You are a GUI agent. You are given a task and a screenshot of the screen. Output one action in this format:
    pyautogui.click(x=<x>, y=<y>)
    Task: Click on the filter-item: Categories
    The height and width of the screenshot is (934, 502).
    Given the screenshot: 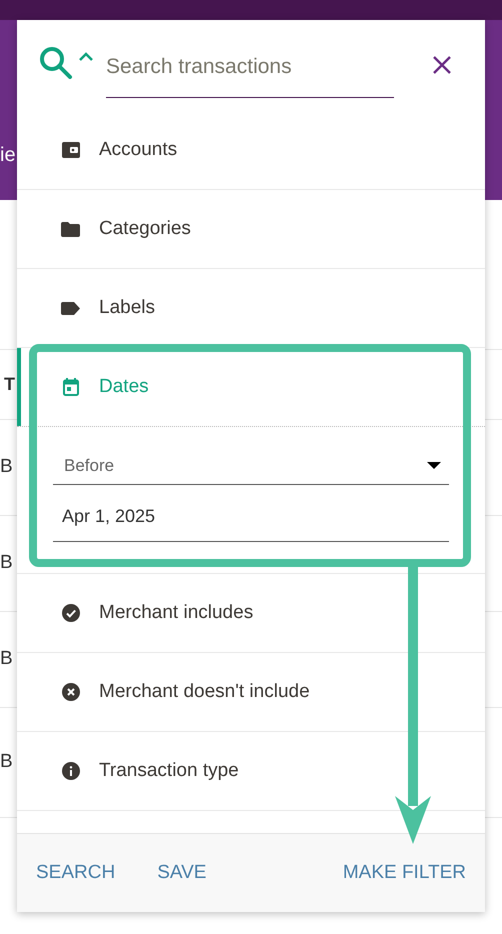 What is the action you would take?
    pyautogui.click(x=251, y=229)
    